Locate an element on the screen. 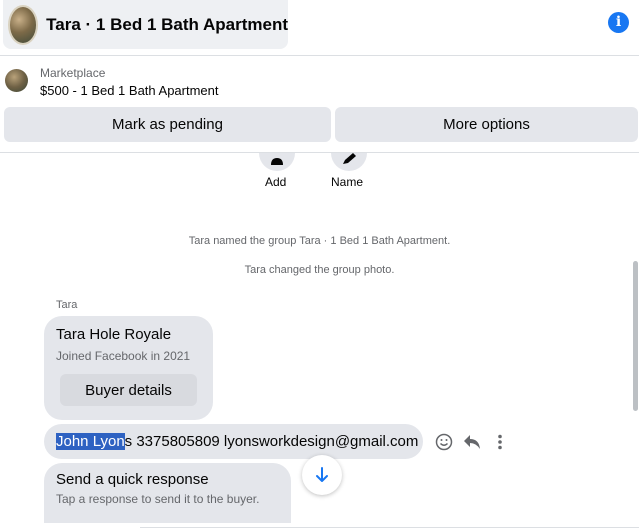  marketplace-label: Marketplace is located at coordinates (73, 73).